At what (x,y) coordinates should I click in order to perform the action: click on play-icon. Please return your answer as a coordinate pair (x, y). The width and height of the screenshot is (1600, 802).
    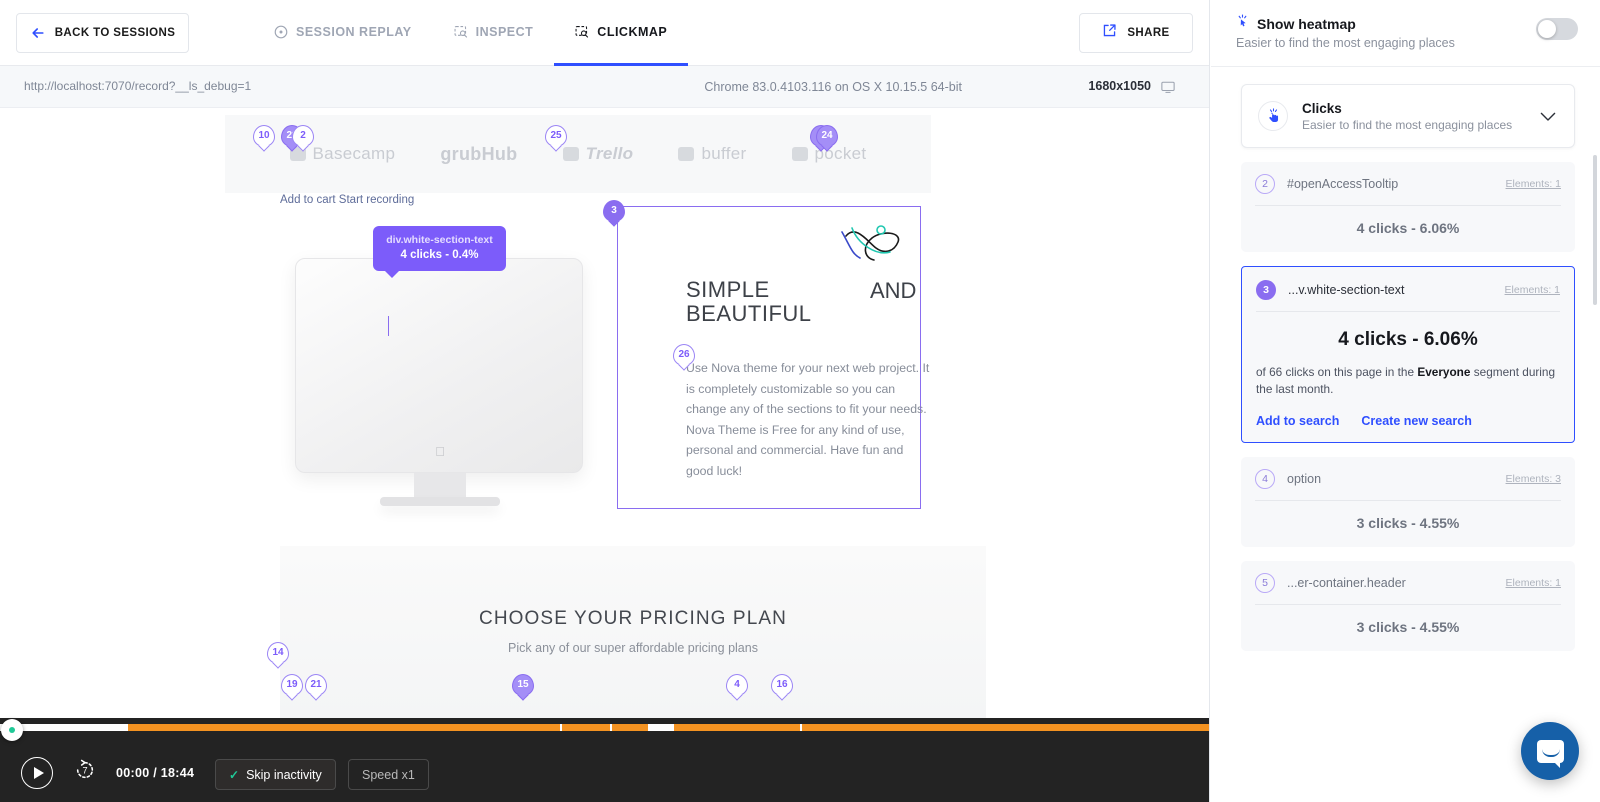
    Looking at the image, I should click on (38, 773).